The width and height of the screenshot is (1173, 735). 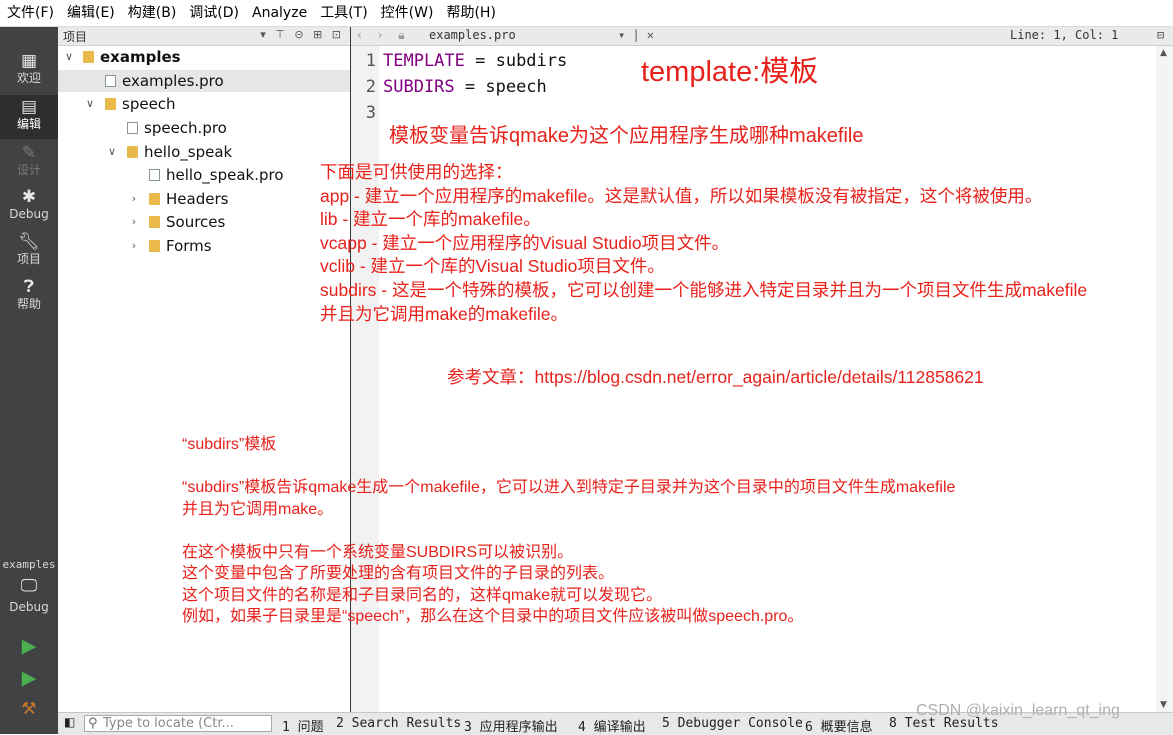 I want to click on nav-back-forward-icons: ‹ › 🔒︎, so click(x=384, y=35).